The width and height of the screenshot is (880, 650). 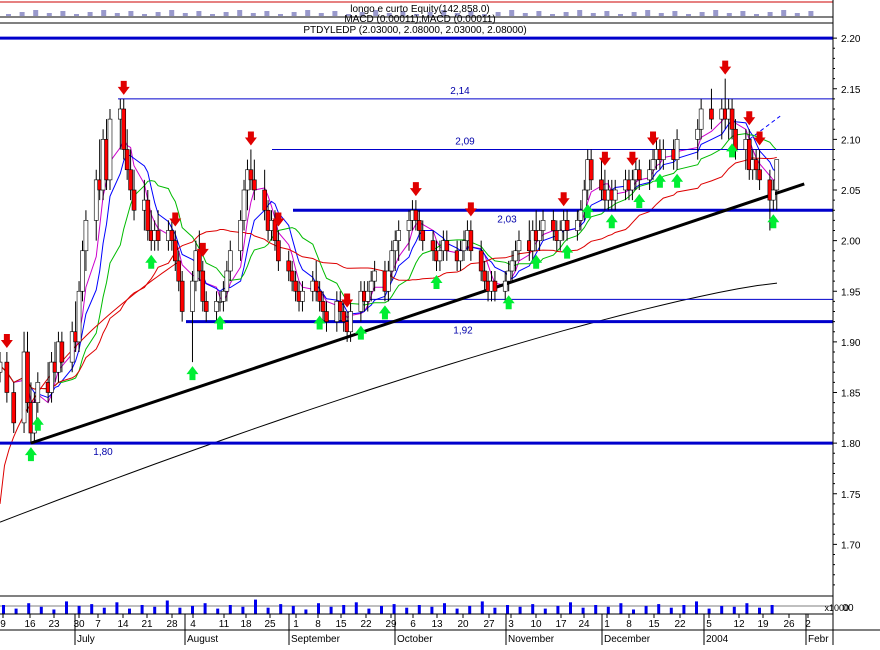 What do you see at coordinates (366, 624) in the screenshot?
I see `date-tick-label: 22` at bounding box center [366, 624].